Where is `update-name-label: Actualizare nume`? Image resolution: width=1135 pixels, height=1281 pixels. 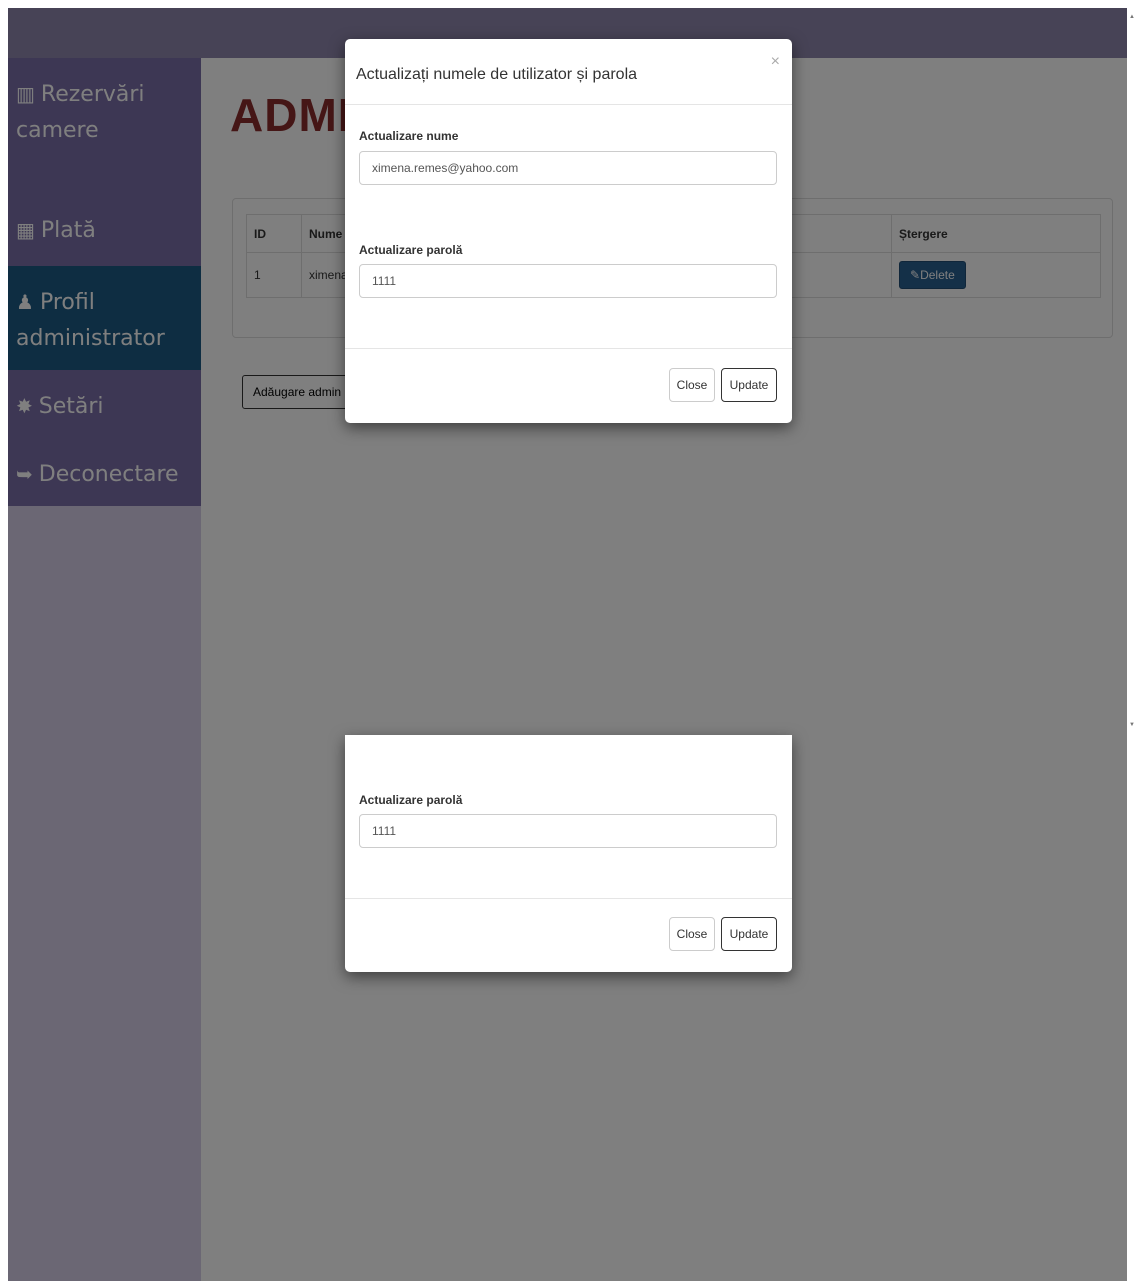
update-name-label: Actualizare nume is located at coordinates (409, 136).